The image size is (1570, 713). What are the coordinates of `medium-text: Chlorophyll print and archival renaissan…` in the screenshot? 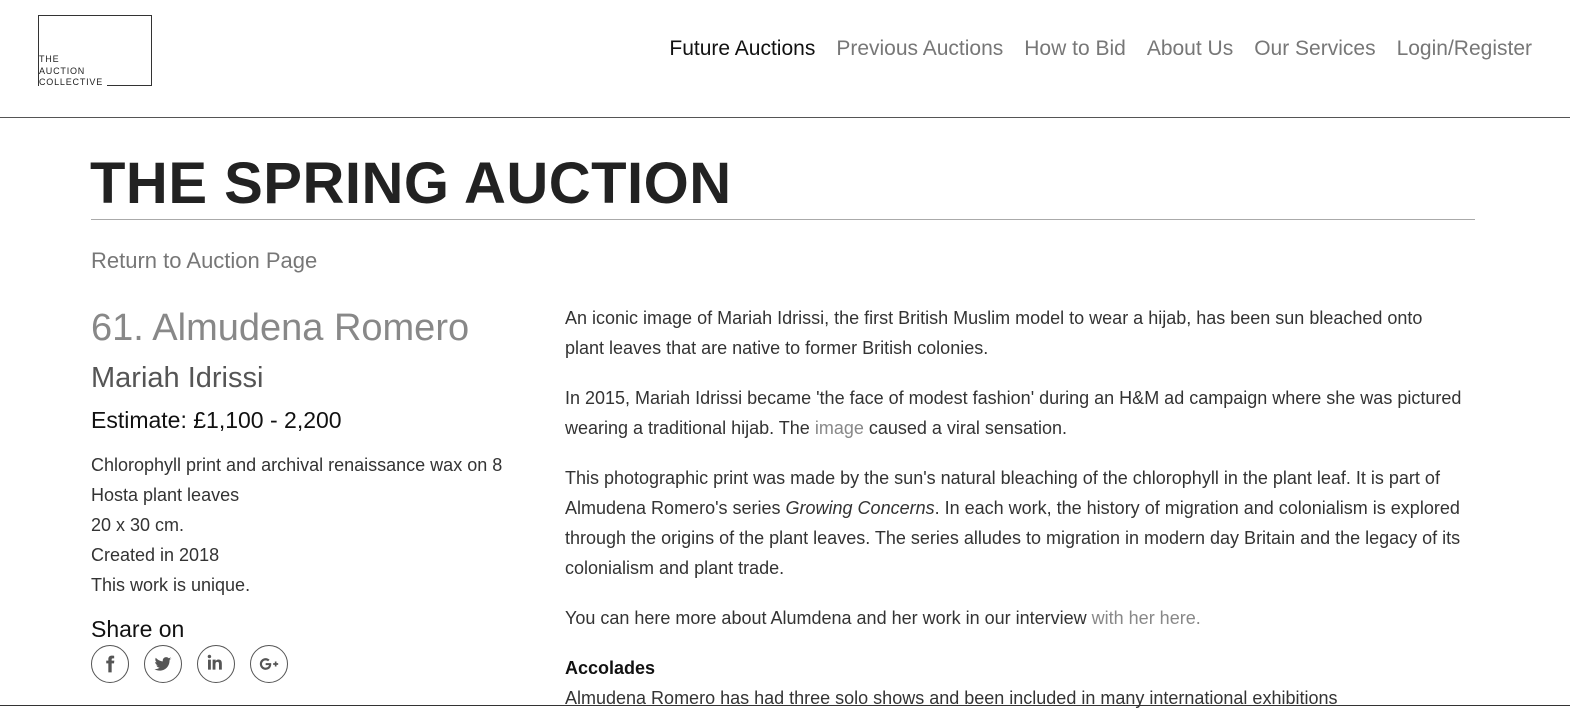 It's located at (297, 480).